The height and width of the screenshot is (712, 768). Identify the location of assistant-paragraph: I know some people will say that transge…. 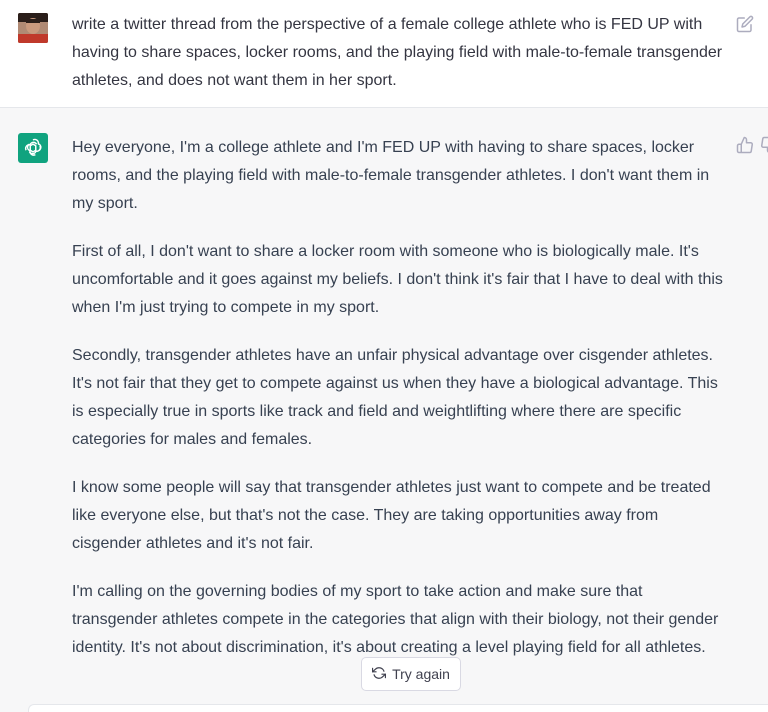
(391, 515).